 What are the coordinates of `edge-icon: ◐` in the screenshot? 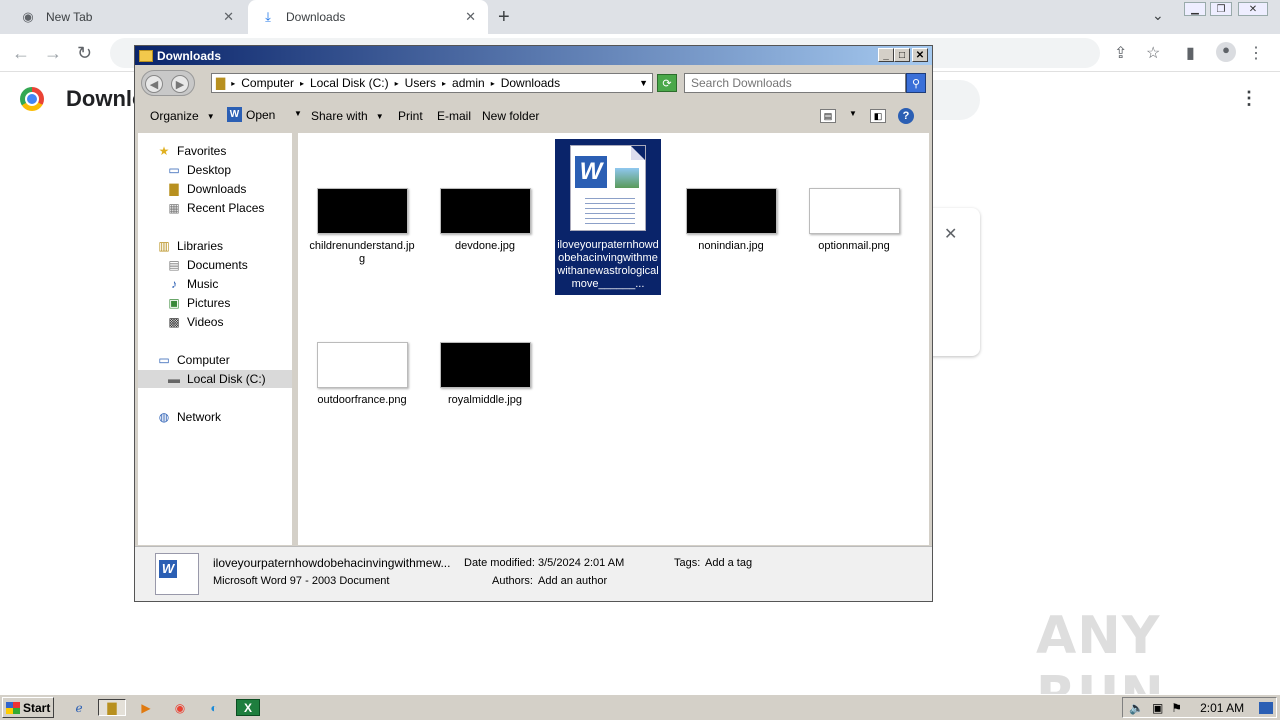 It's located at (214, 707).